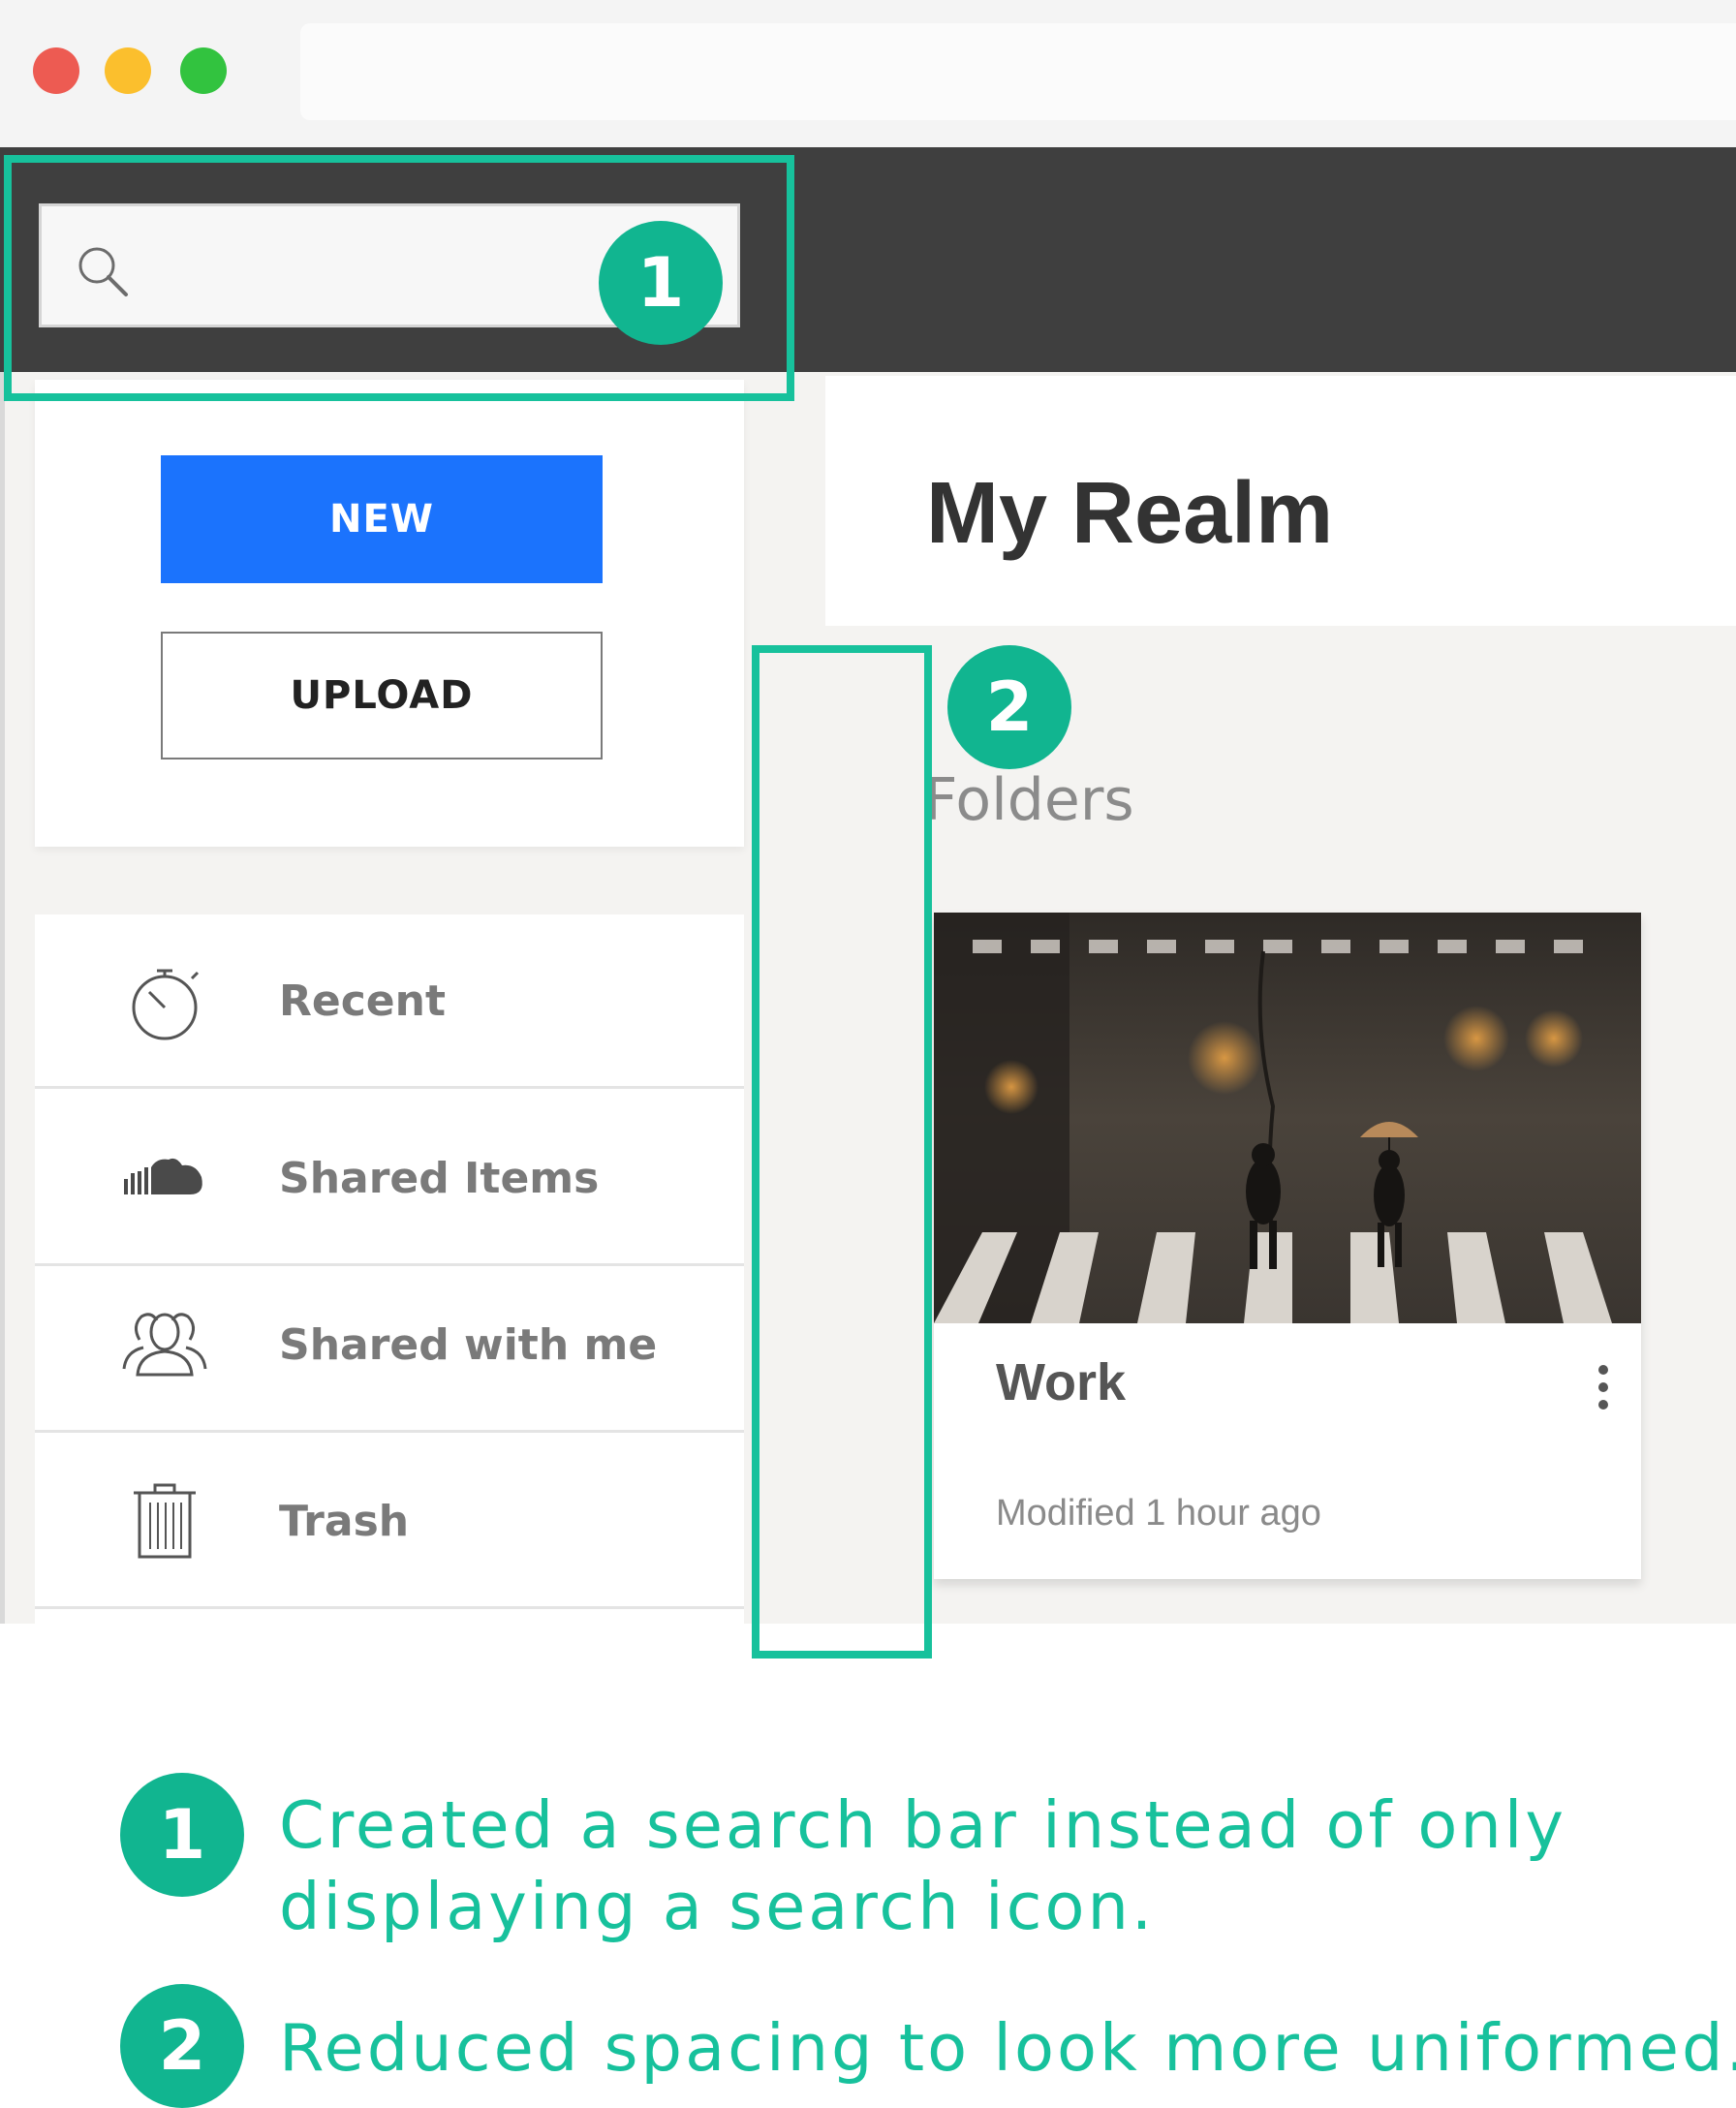 The height and width of the screenshot is (2108, 1736). What do you see at coordinates (389, 613) in the screenshot?
I see `sidebar-actions-panel` at bounding box center [389, 613].